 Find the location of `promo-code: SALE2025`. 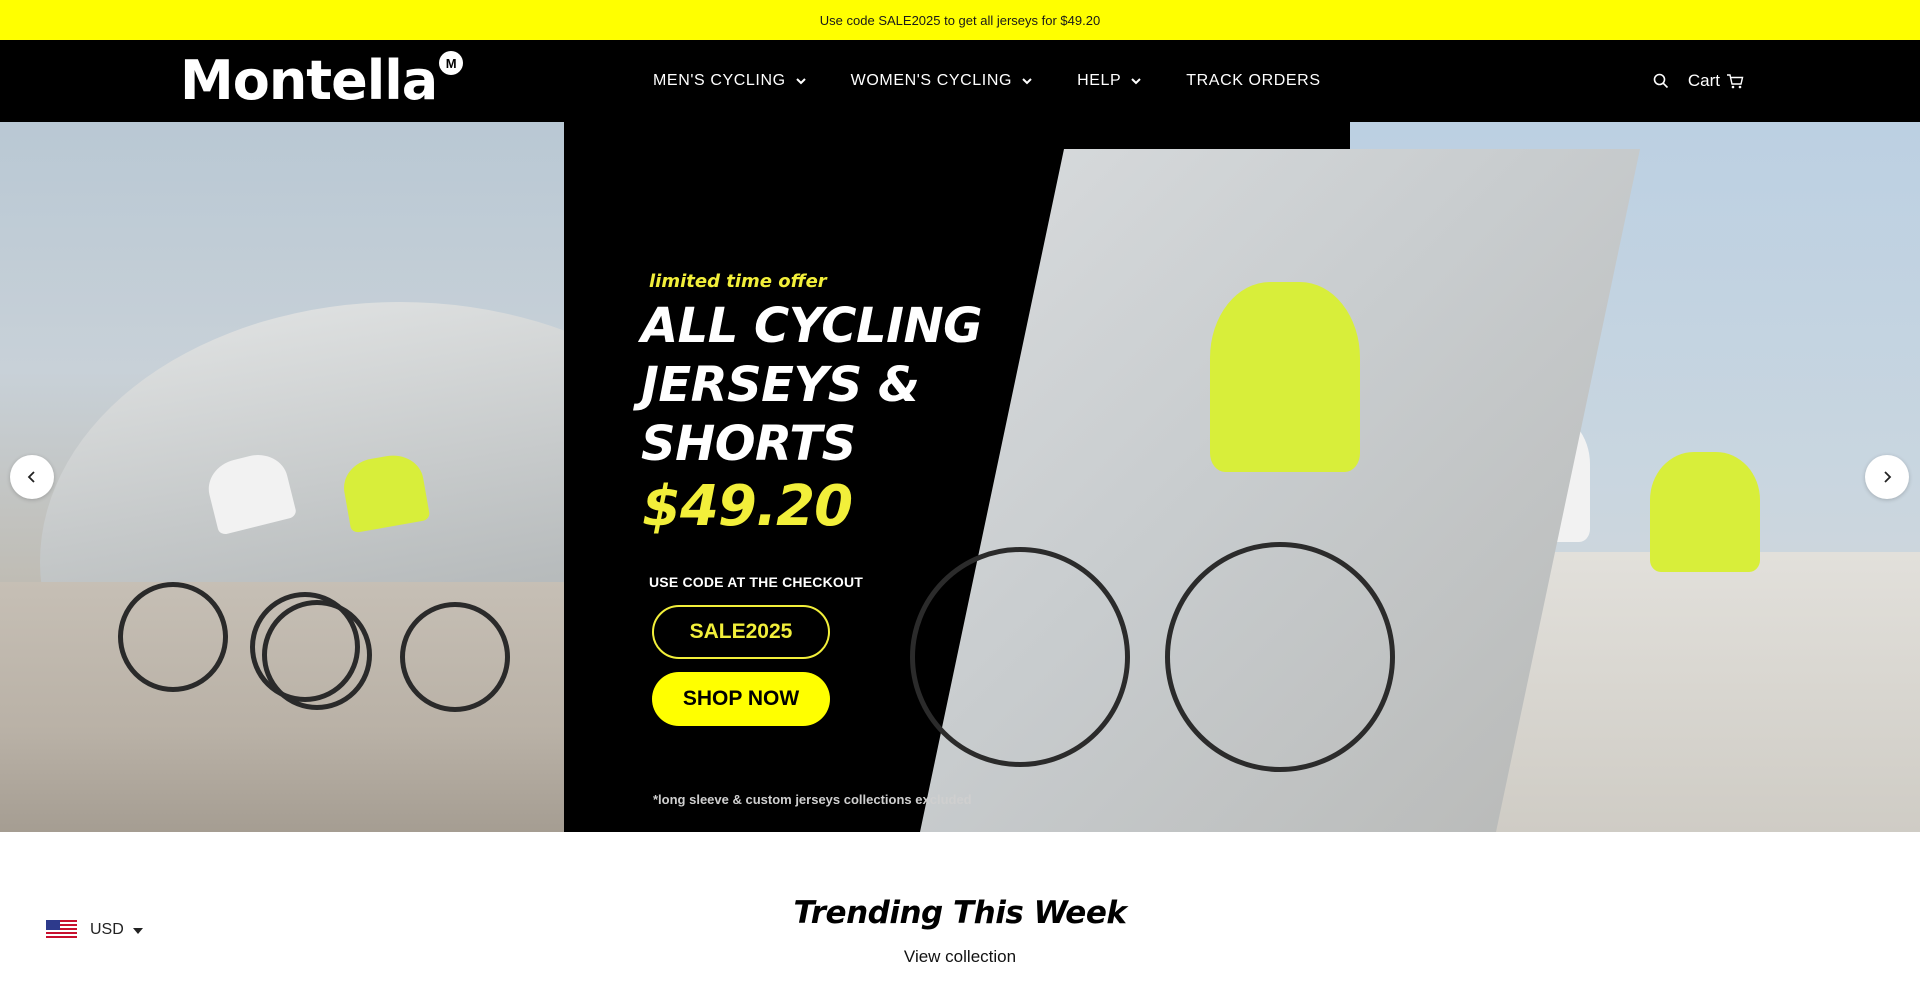

promo-code: SALE2025 is located at coordinates (741, 631).